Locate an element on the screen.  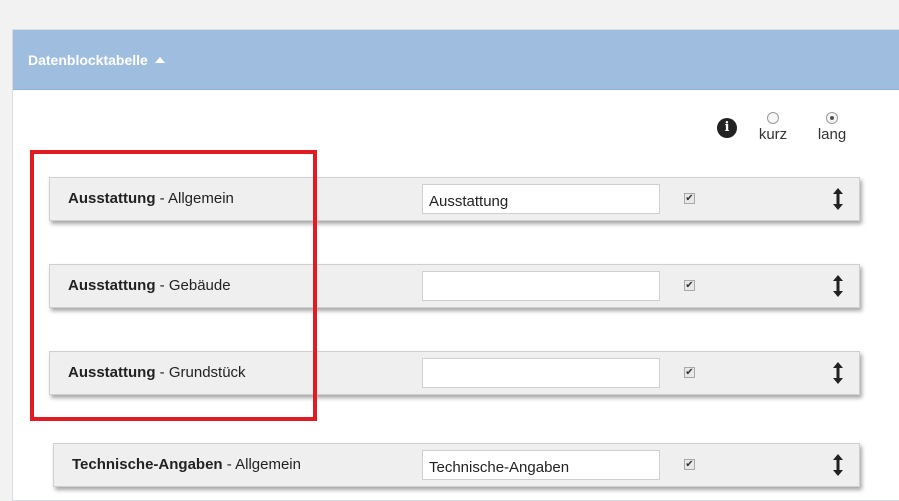
row-label: Ausstattung - Allgemein is located at coordinates (151, 198).